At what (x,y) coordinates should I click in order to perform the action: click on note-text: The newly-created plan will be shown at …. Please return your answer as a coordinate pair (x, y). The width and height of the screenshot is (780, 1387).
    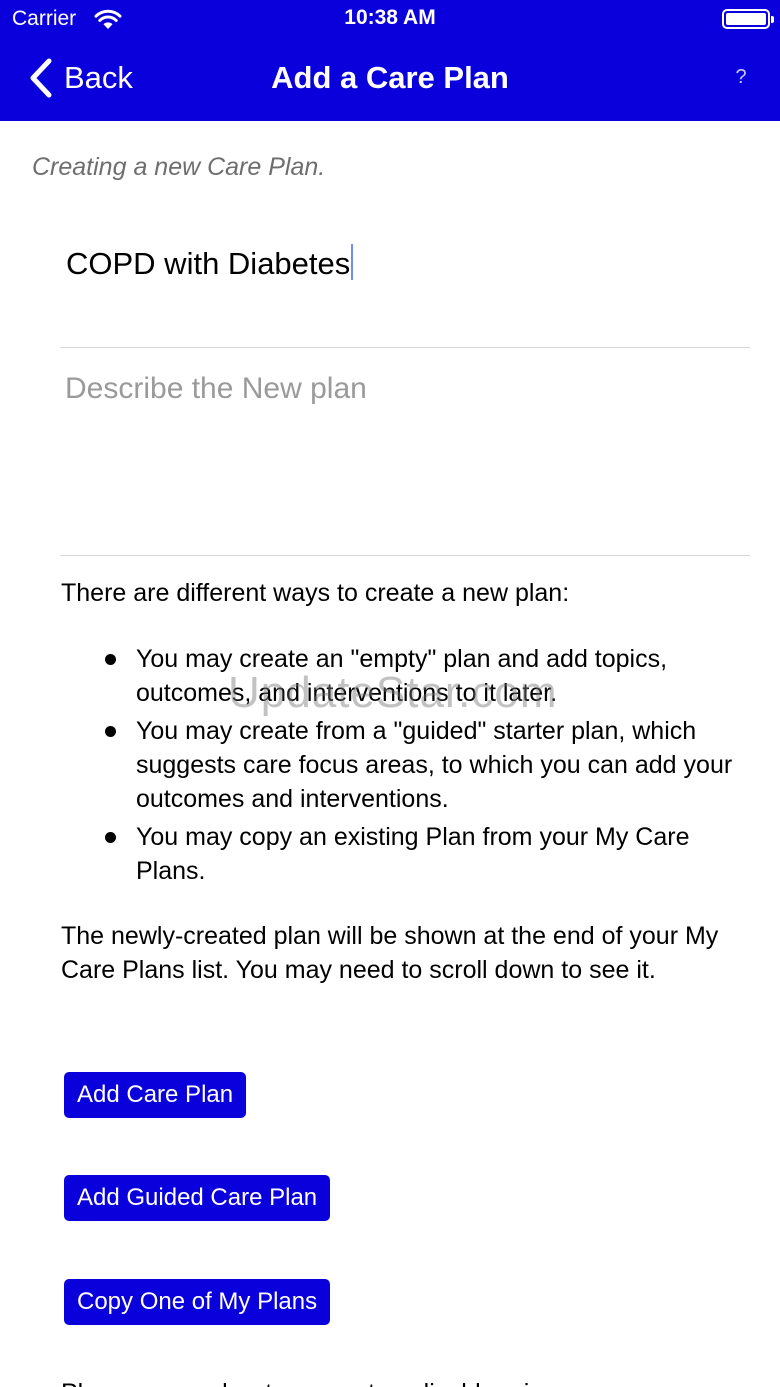
    Looking at the image, I should click on (390, 953).